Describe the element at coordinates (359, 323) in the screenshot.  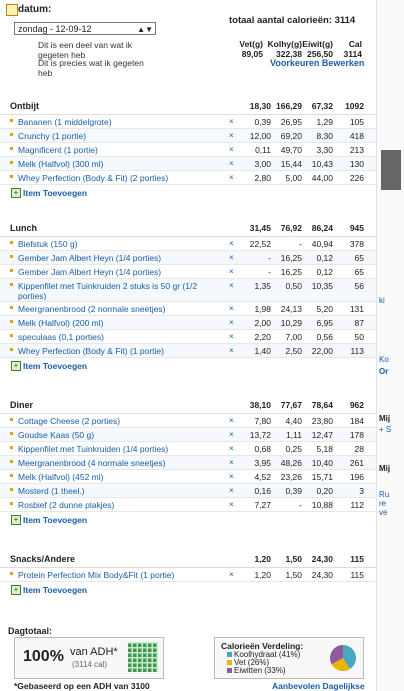
I see `food-value-3: 87` at that location.